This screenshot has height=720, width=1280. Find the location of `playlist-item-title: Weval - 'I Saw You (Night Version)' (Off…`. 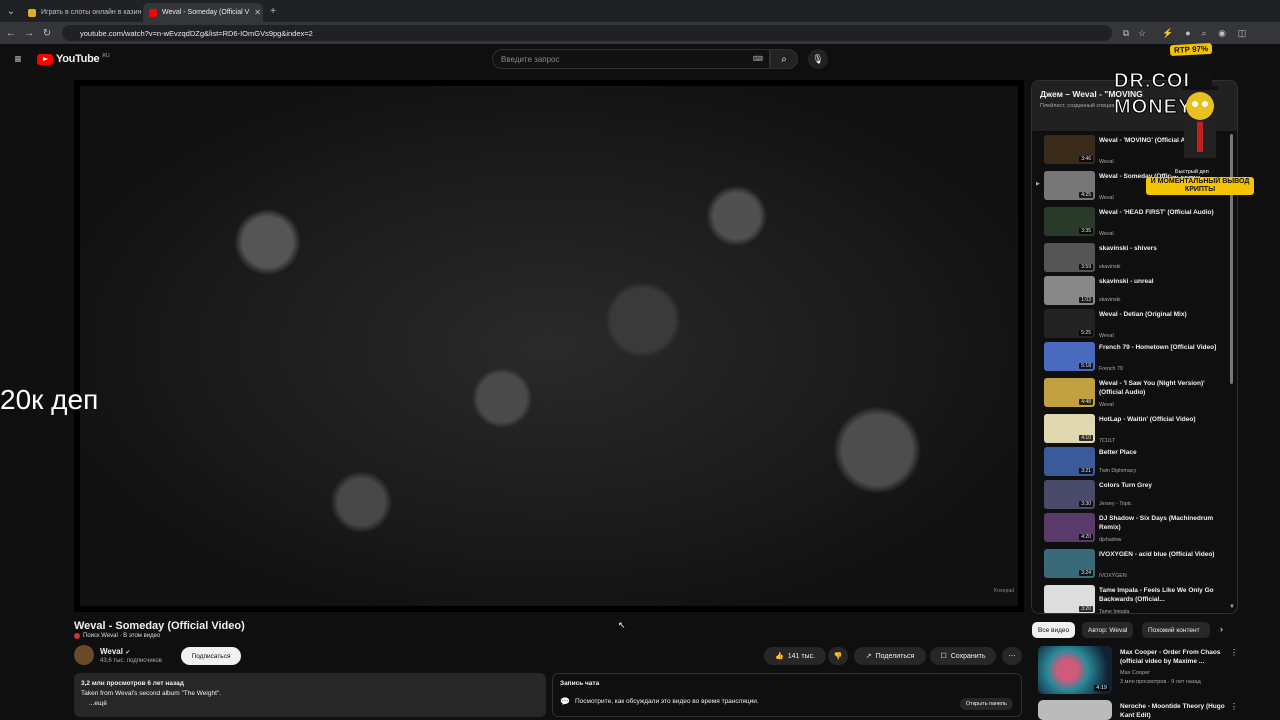

playlist-item-title: Weval - 'I Saw You (Night Version)' (Off… is located at coordinates (1152, 388).